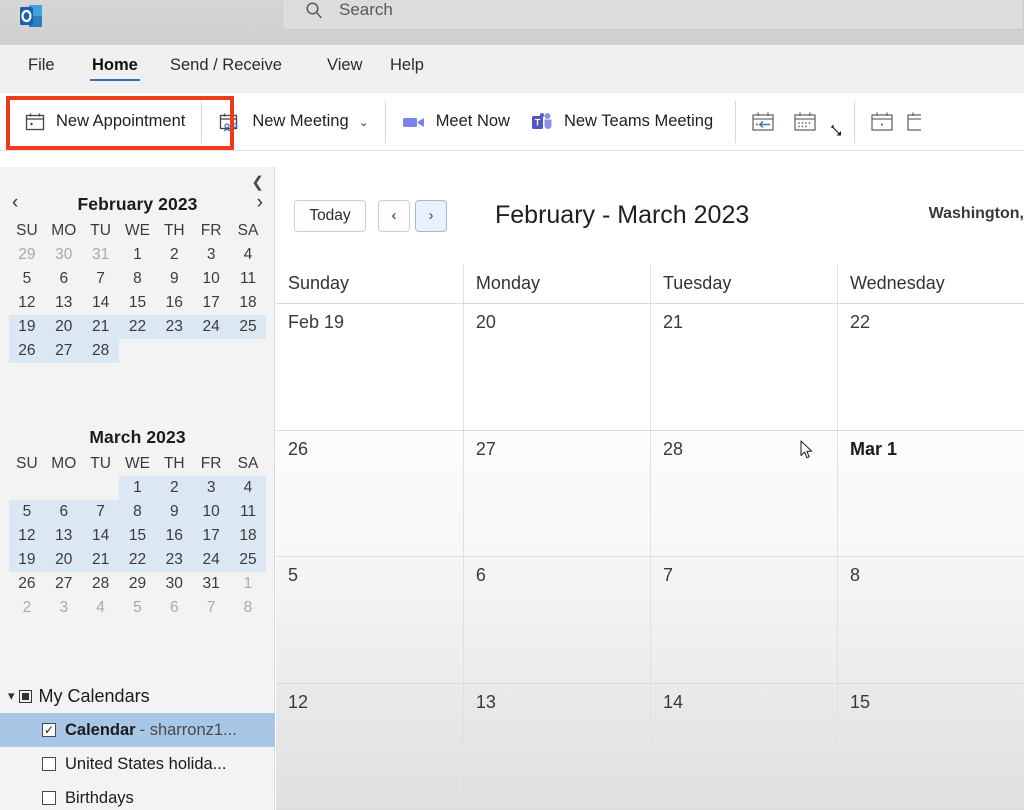  Describe the element at coordinates (621, 122) in the screenshot. I see `new-teams-meeting-button: T New Teams Meeting` at that location.